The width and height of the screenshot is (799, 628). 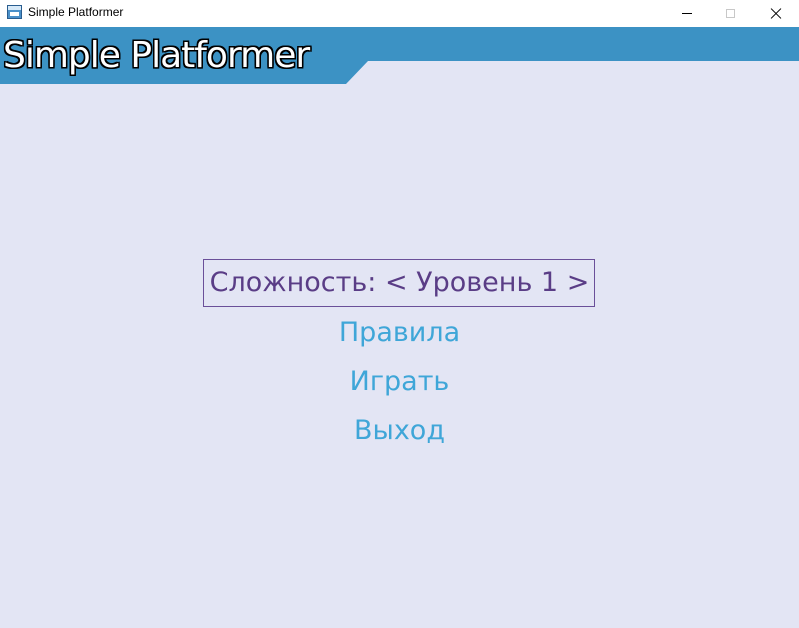 I want to click on maximize-button, so click(x=730, y=13).